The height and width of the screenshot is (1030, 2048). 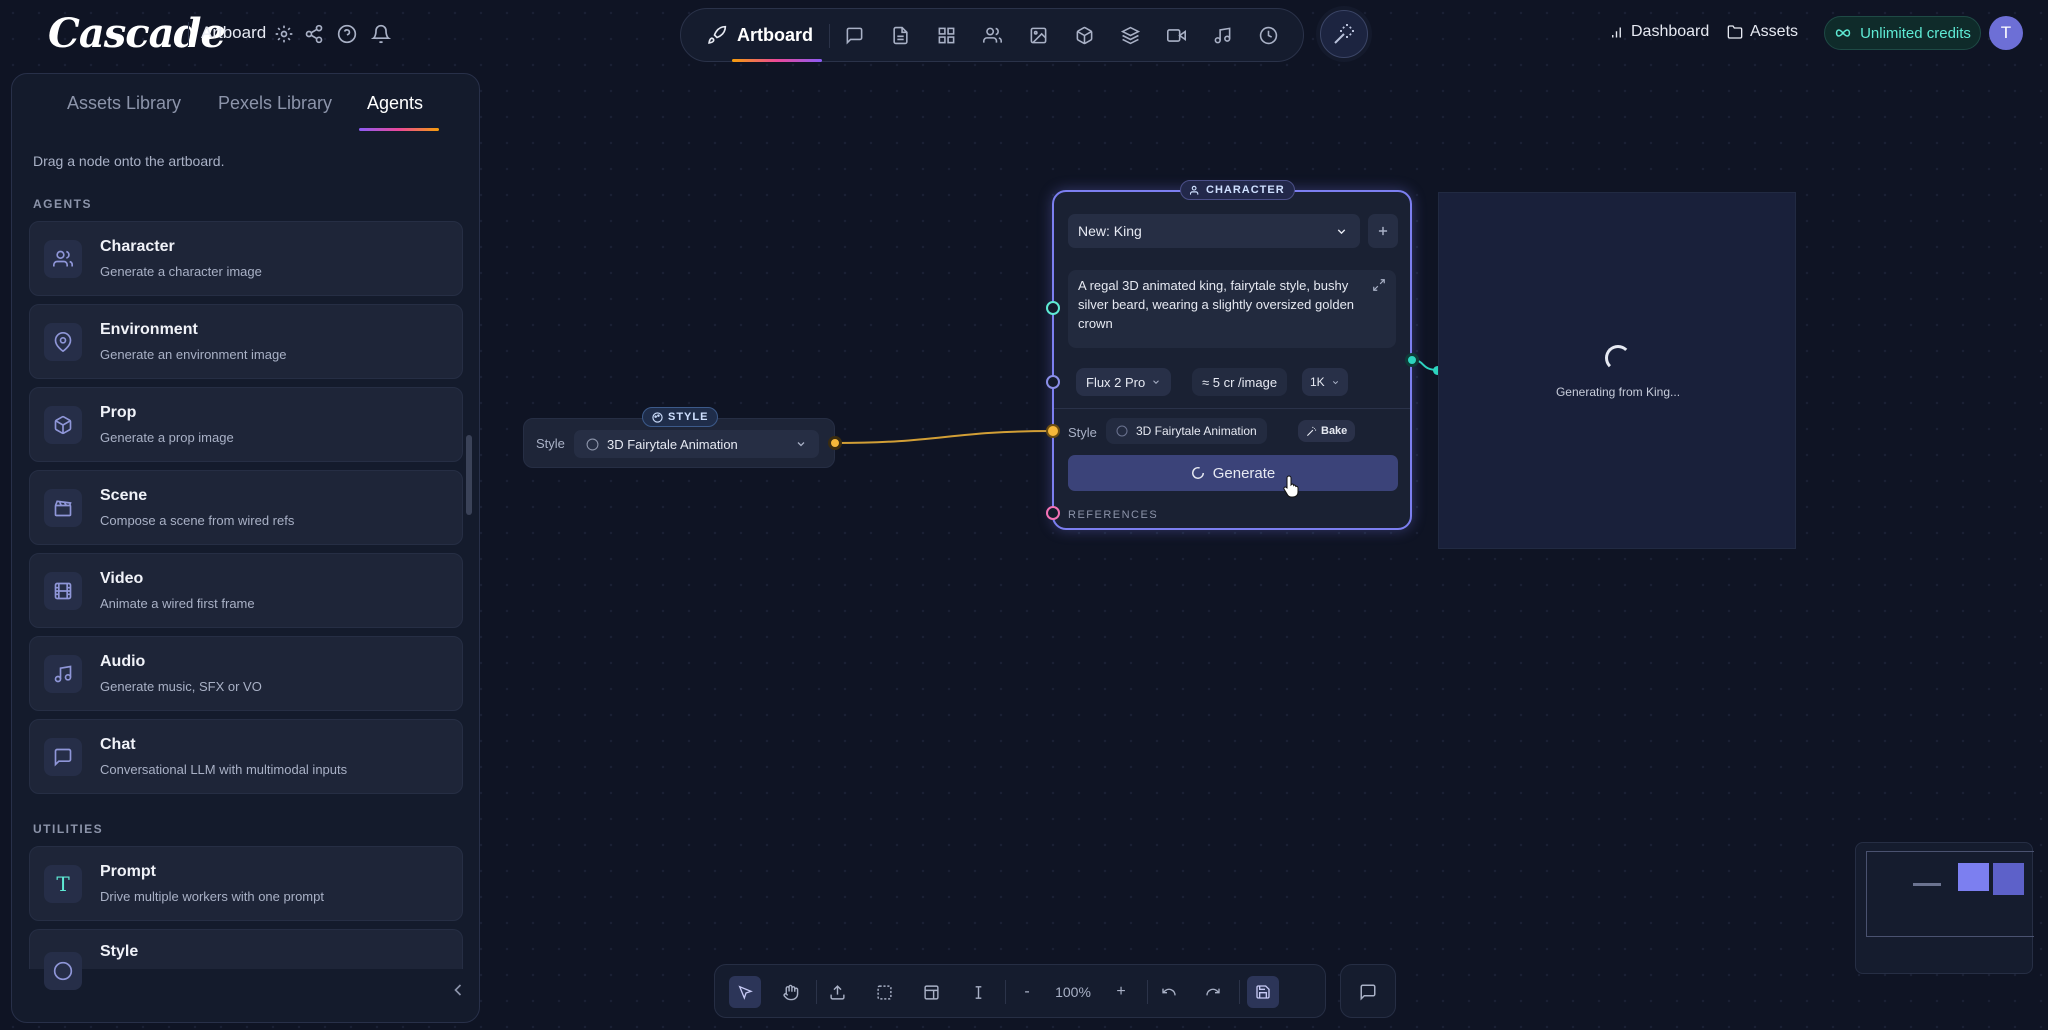 I want to click on generate-button: Generate, so click(x=1233, y=473).